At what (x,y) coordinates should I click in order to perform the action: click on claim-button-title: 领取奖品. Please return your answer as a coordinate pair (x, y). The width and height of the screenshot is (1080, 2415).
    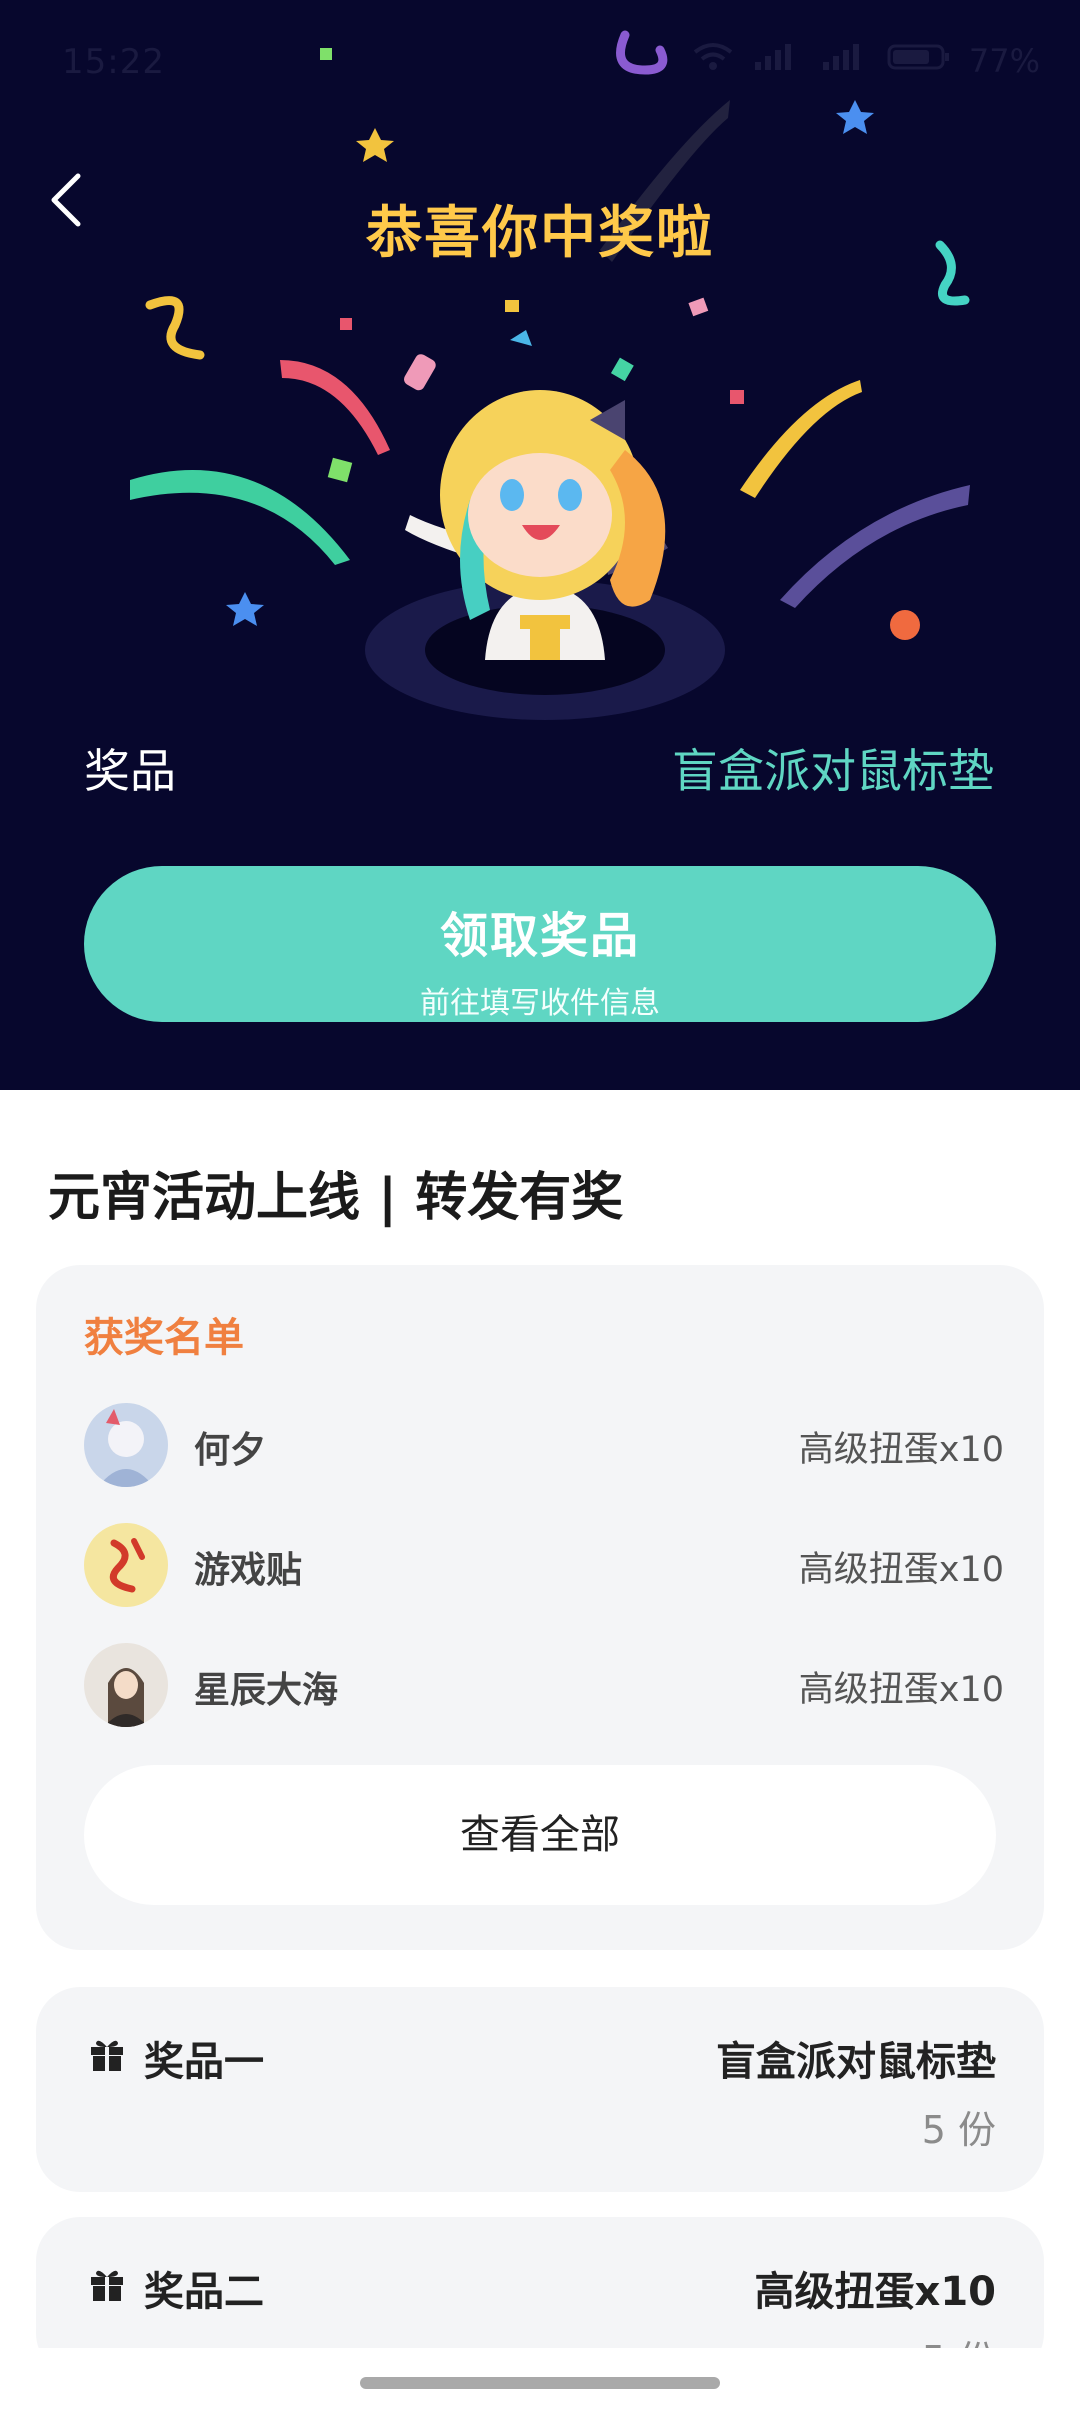
    Looking at the image, I should click on (539, 936).